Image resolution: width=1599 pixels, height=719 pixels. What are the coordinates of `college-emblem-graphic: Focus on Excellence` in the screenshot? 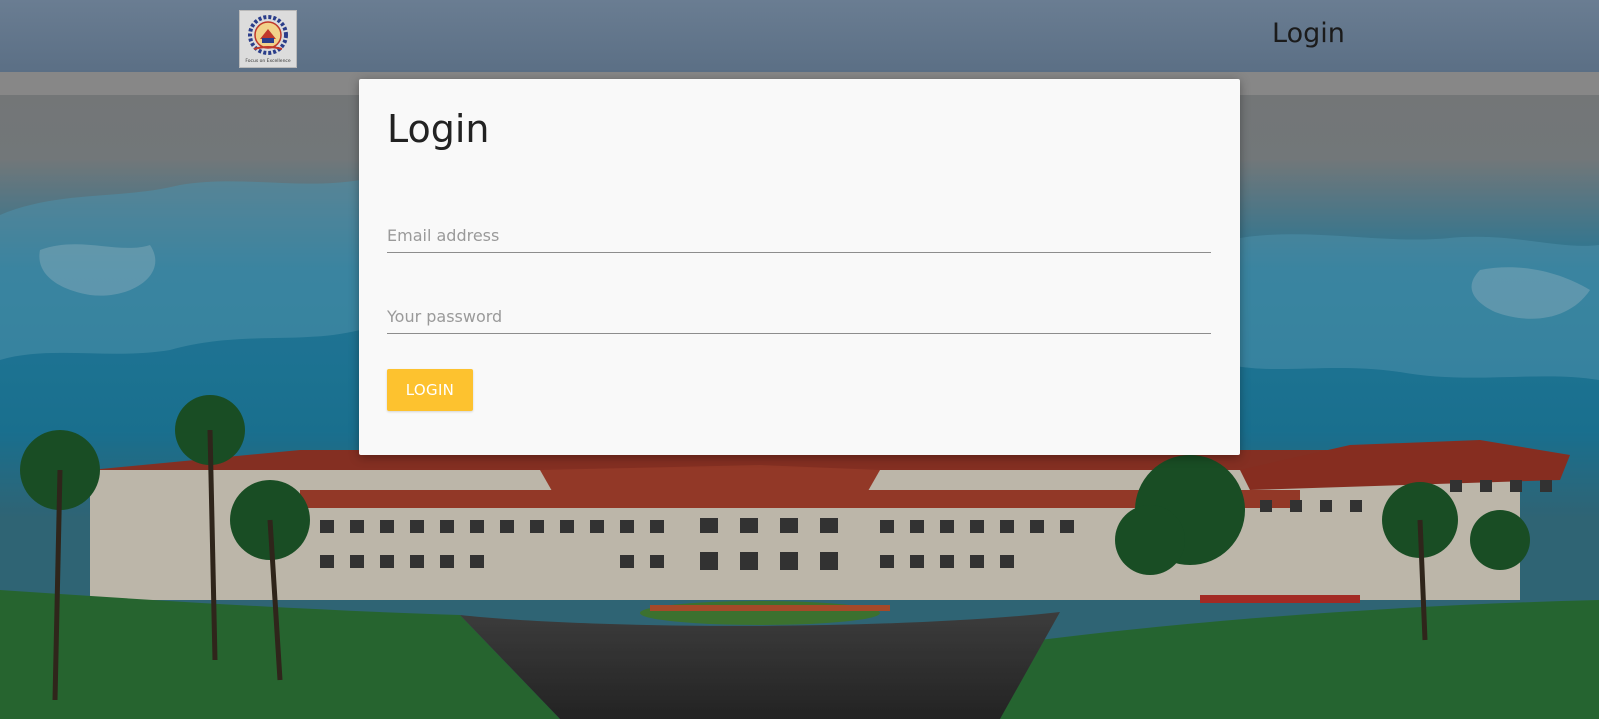 It's located at (268, 39).